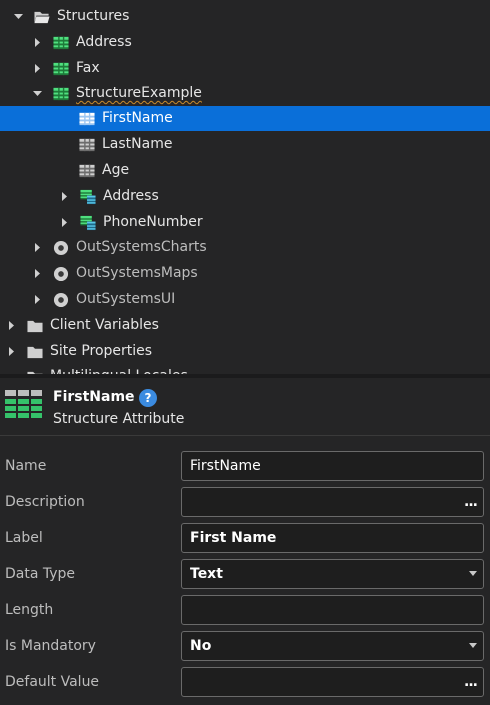 This screenshot has width=490, height=705. I want to click on tree-item-label: OutSystemsCharts, so click(141, 247).